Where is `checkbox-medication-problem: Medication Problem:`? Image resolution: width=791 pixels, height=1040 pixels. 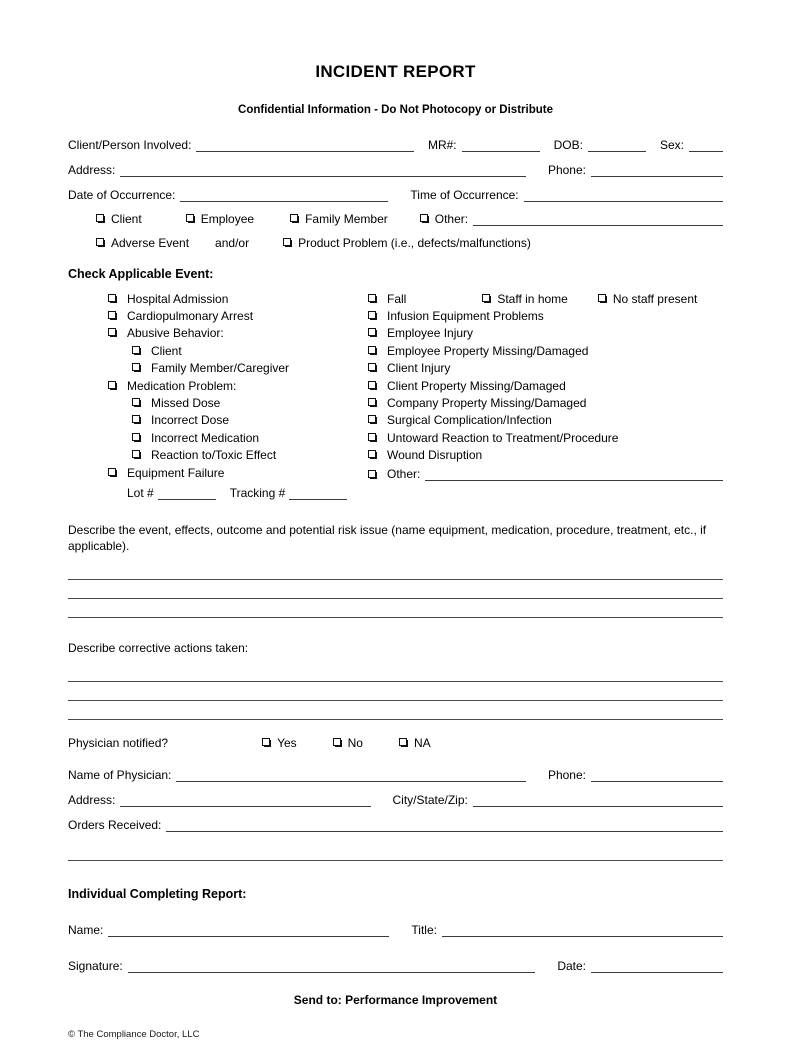
checkbox-medication-problem: Medication Problem: is located at coordinates (238, 385).